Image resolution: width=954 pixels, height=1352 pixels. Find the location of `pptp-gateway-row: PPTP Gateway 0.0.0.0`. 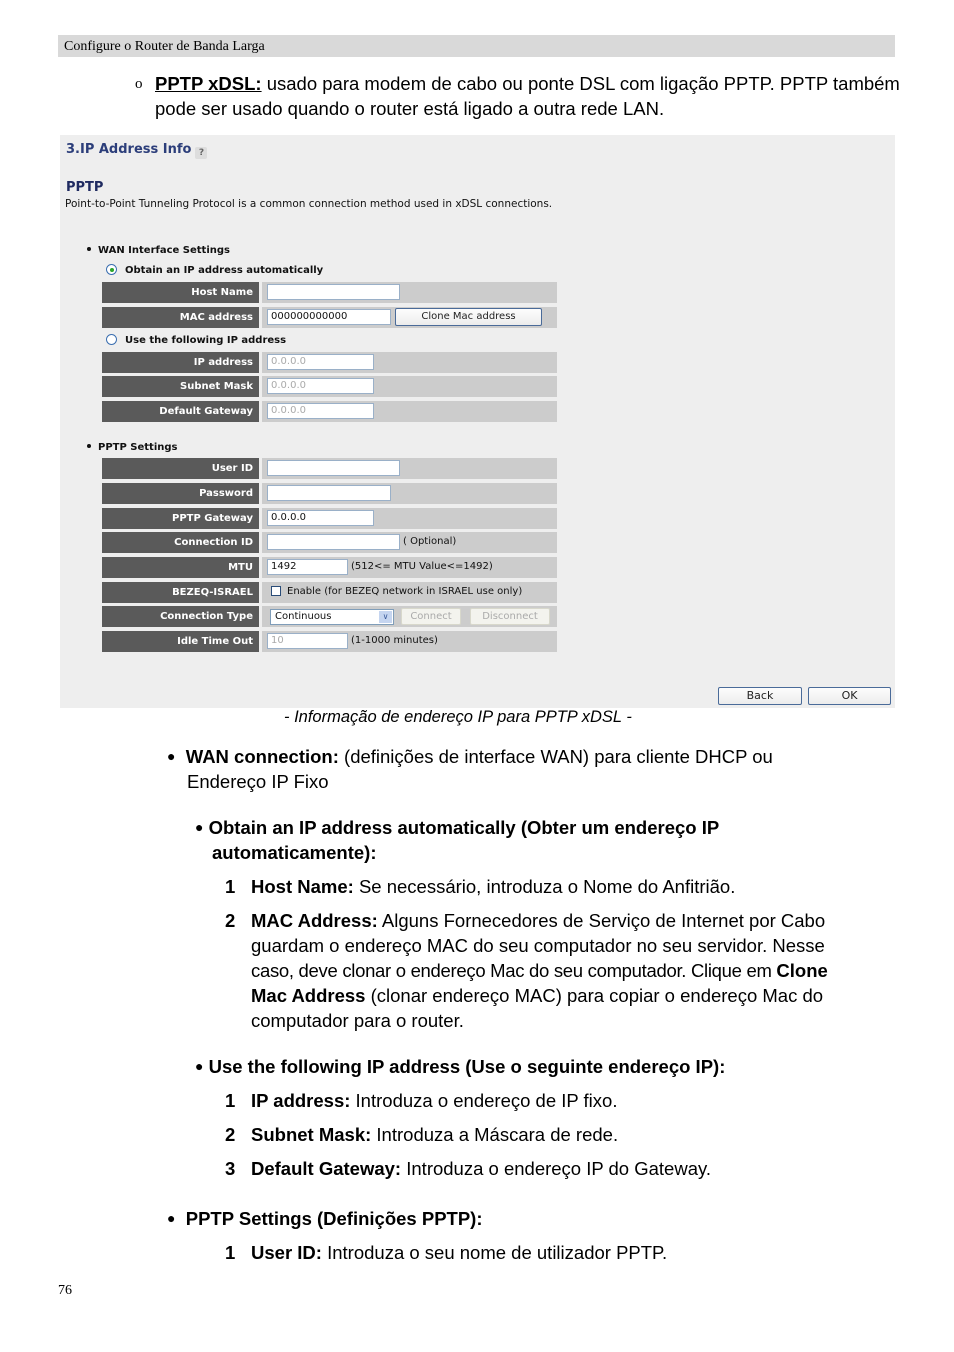

pptp-gateway-row: PPTP Gateway 0.0.0.0 is located at coordinates (329, 518).